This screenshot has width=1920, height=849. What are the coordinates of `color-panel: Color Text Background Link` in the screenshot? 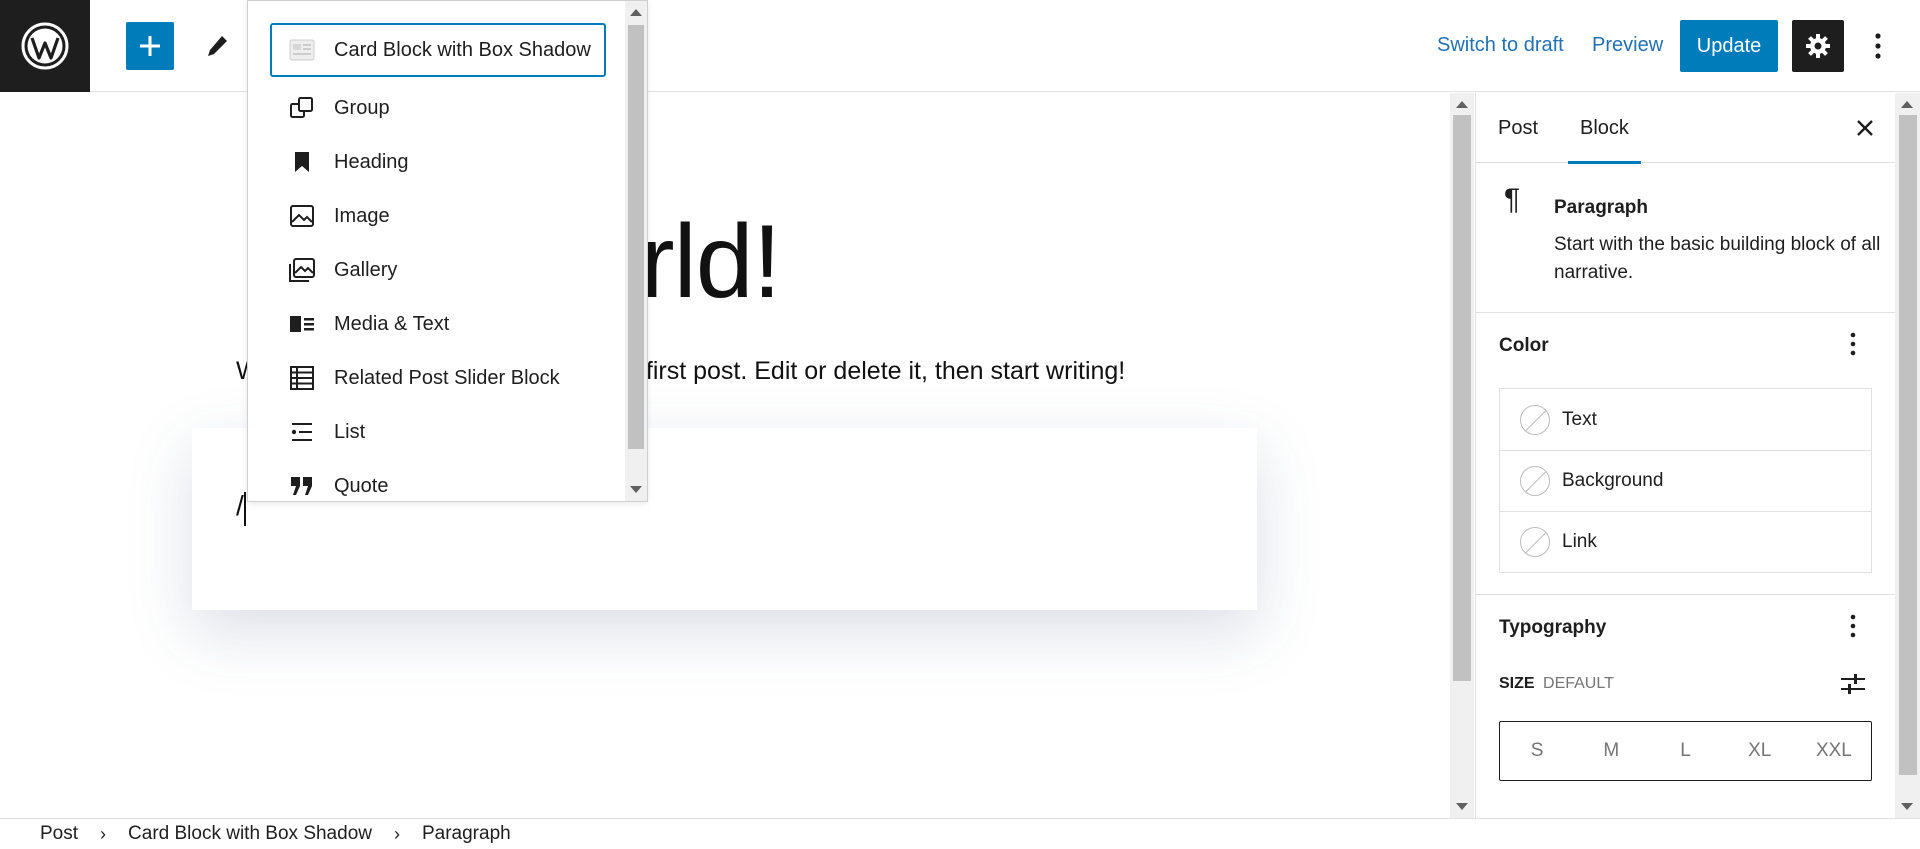 It's located at (1685, 454).